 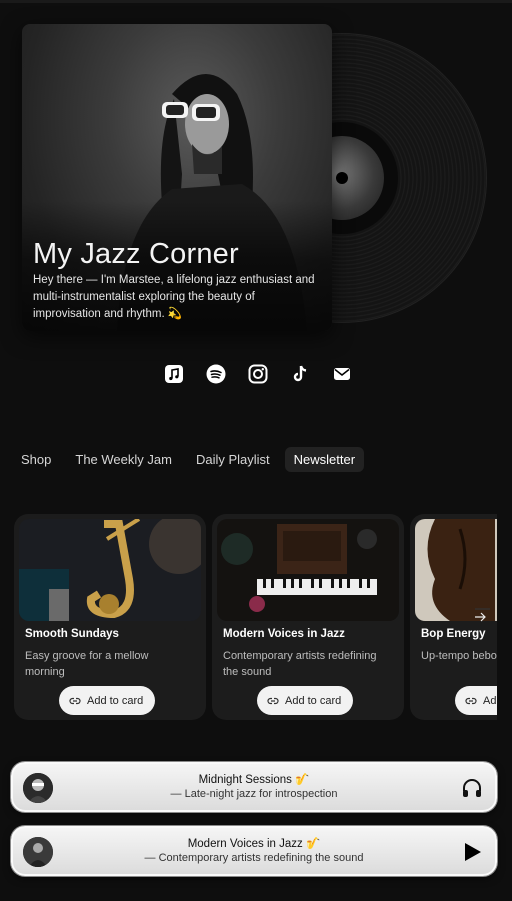 I want to click on violin-image, so click(x=456, y=570).